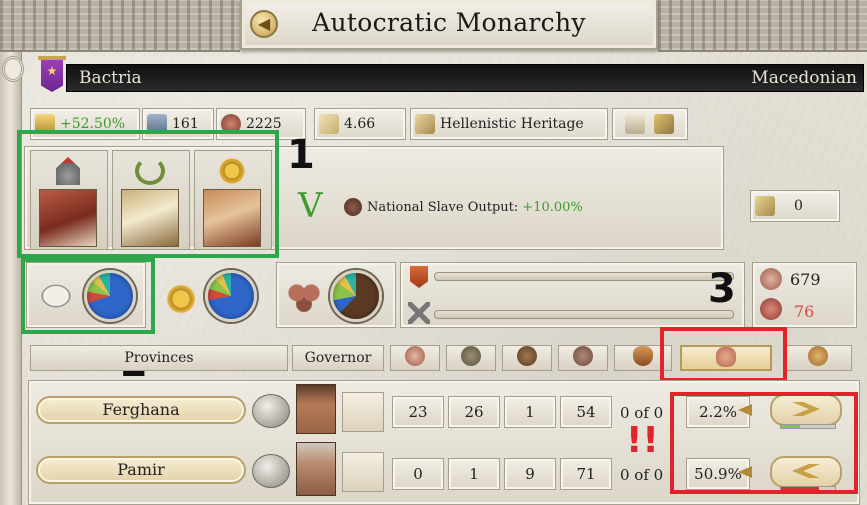 This screenshot has height=505, width=867. What do you see at coordinates (762, 26) in the screenshot?
I see `frieze-right` at bounding box center [762, 26].